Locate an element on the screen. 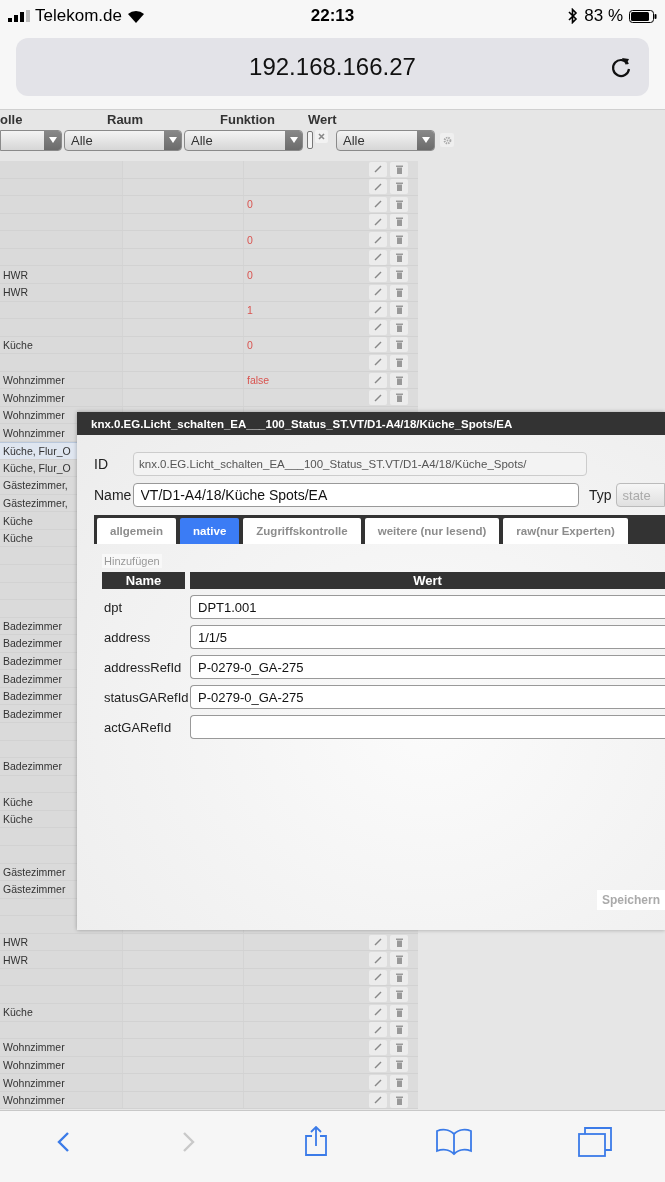 The height and width of the screenshot is (1182, 665). value-field: 1/1/5 is located at coordinates (427, 637).